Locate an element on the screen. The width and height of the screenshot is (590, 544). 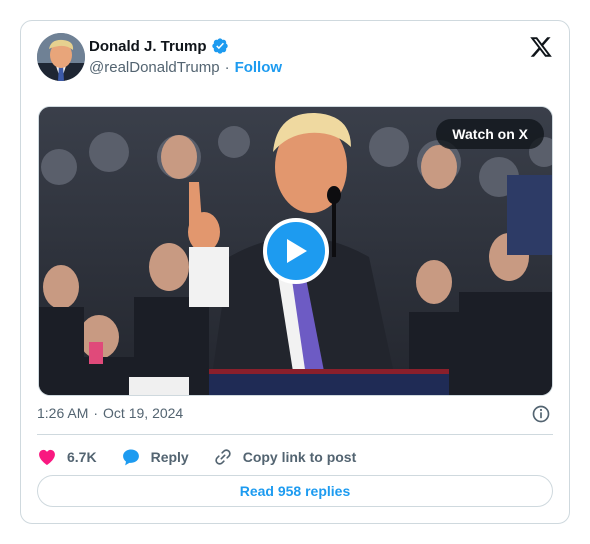
link-icon is located at coordinates (223, 457).